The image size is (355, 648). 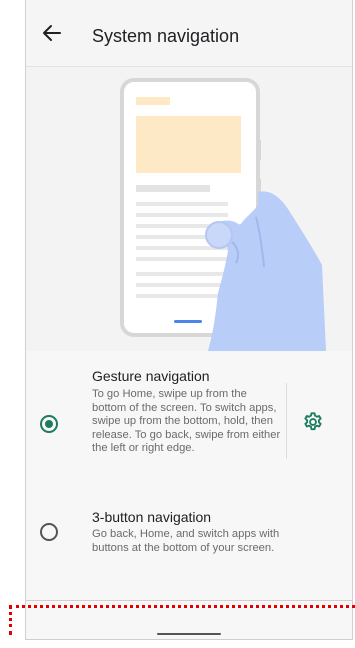 I want to click on option-title: 3-button navigation, so click(x=152, y=517).